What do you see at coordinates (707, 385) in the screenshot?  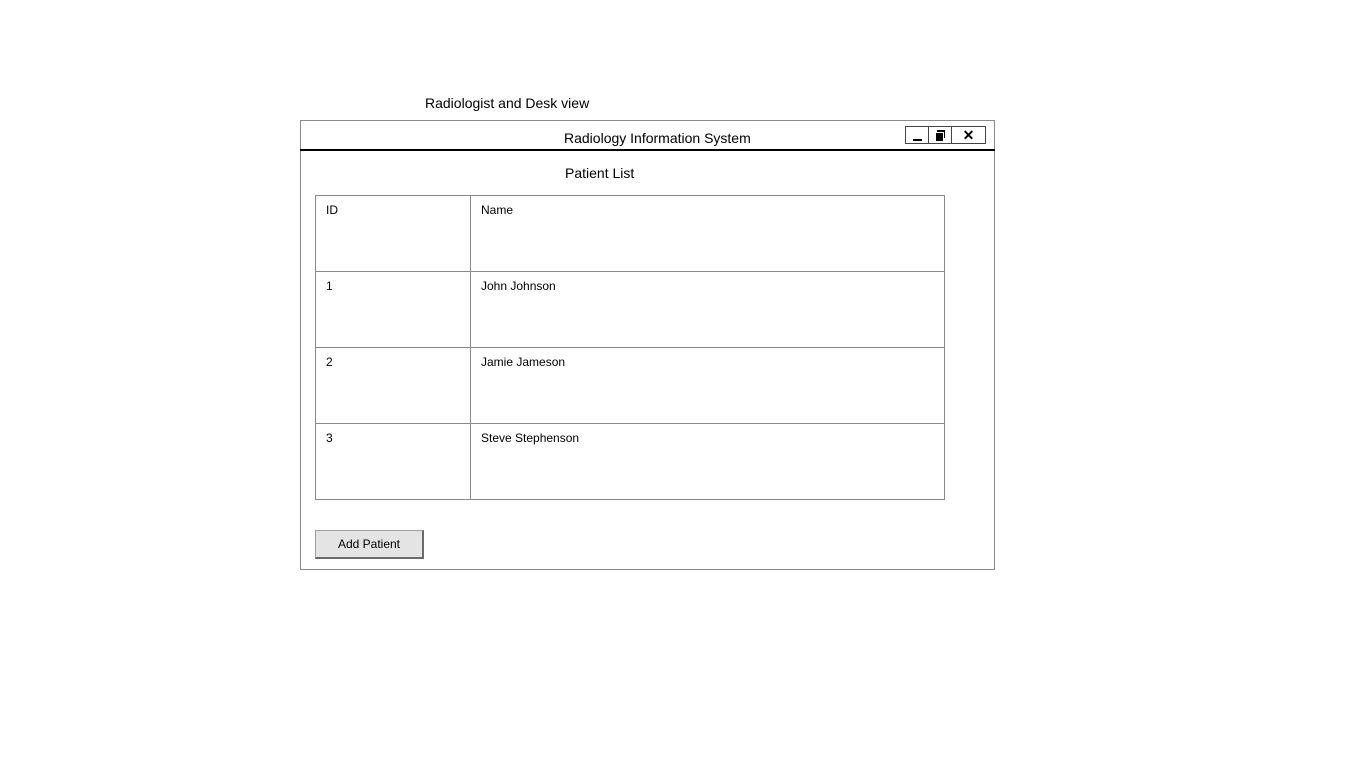 I see `patient-name-cell: Jamie Jameson` at bounding box center [707, 385].